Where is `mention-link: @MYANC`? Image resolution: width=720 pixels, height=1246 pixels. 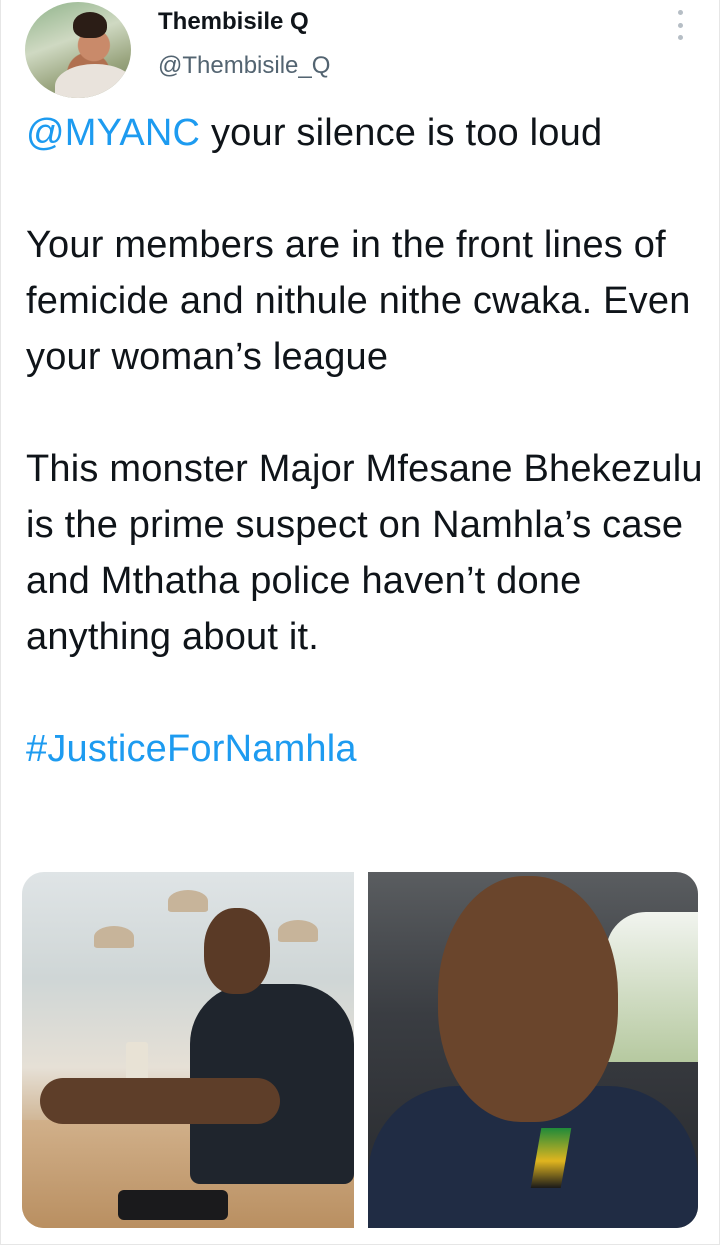 mention-link: @MYANC is located at coordinates (113, 133).